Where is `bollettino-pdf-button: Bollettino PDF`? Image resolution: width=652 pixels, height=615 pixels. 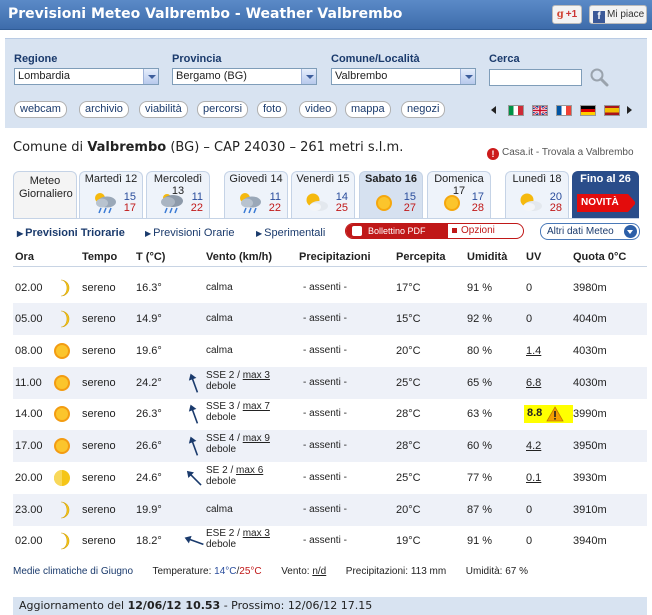 bollettino-pdf-button: Bollettino PDF is located at coordinates (397, 231).